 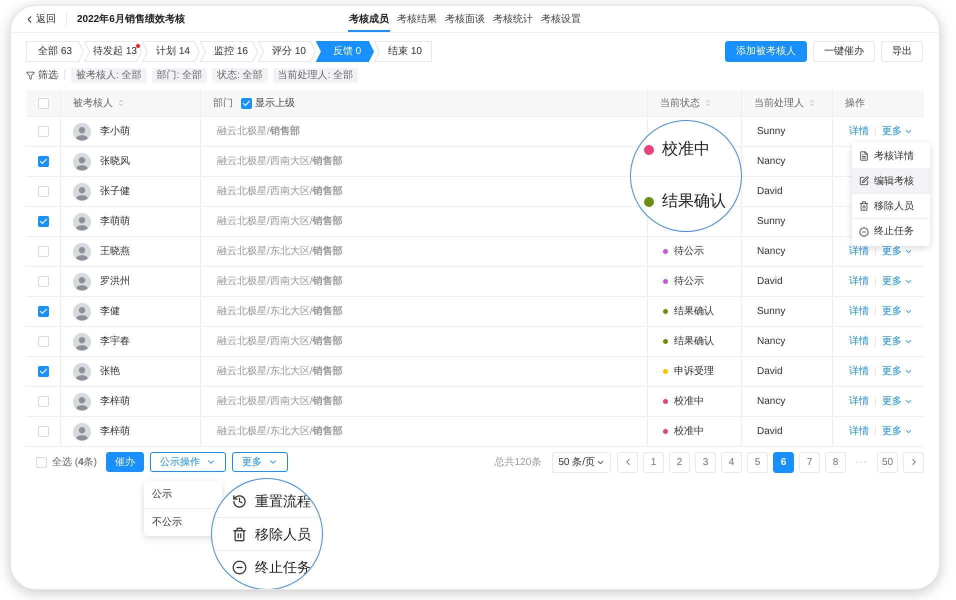 What do you see at coordinates (513, 19) in the screenshot?
I see `nav-tab: 考核统计` at bounding box center [513, 19].